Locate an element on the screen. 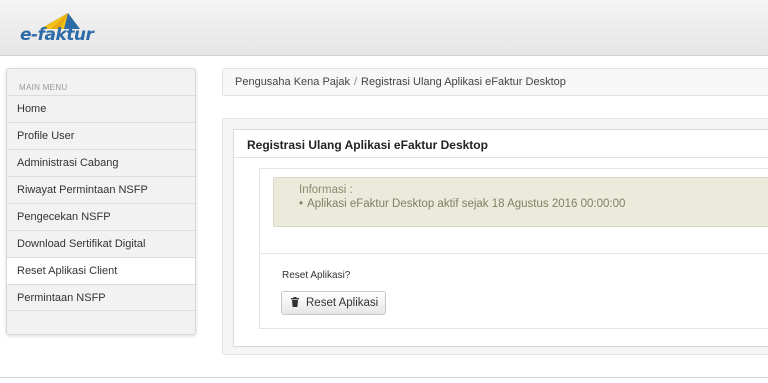 The image size is (768, 383). menu-item-profile-user: Profile User is located at coordinates (101, 135).